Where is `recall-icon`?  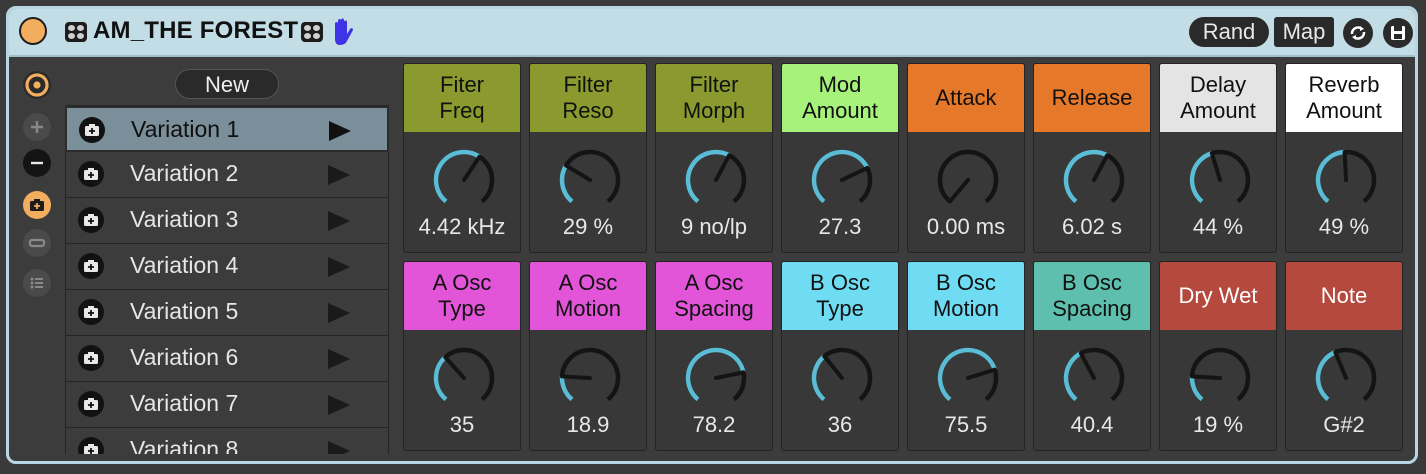
recall-icon is located at coordinates (37, 243).